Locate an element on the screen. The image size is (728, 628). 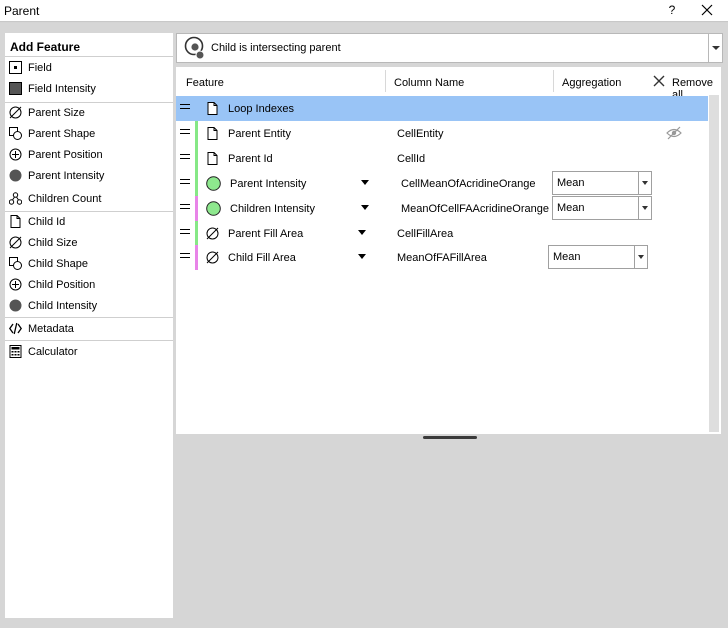
sidebar-item-label: Calculator is located at coordinates (53, 352).